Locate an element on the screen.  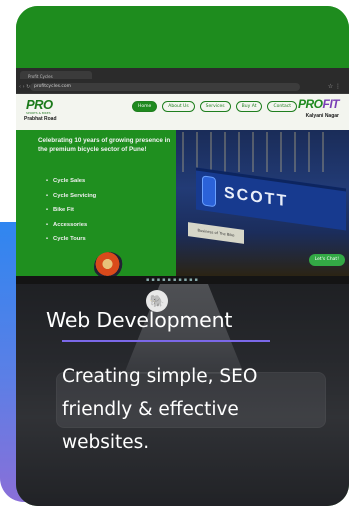
nav-about: About Us is located at coordinates (178, 106).